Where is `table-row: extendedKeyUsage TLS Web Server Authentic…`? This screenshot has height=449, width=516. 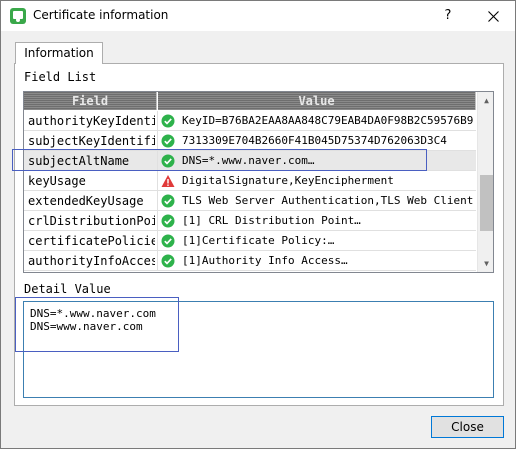
table-row: extendedKeyUsage TLS Web Server Authentic… is located at coordinates (250, 201).